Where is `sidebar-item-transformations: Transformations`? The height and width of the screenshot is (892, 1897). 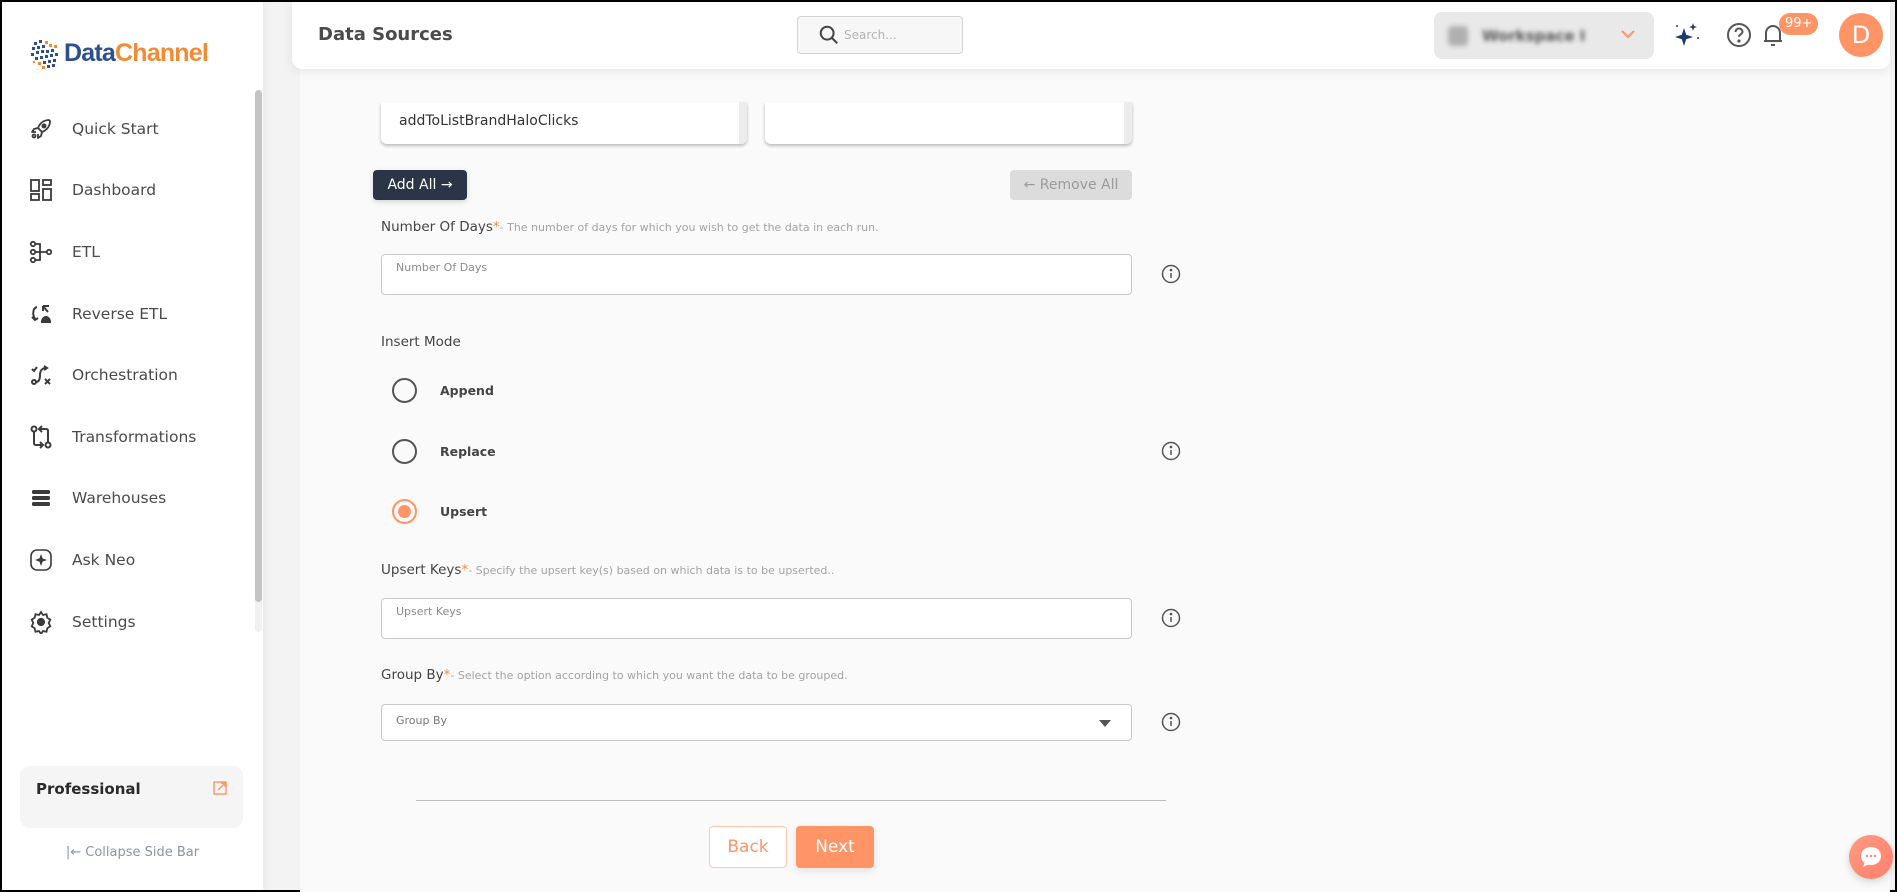
sidebar-item-transformations: Transformations is located at coordinates (127, 437).